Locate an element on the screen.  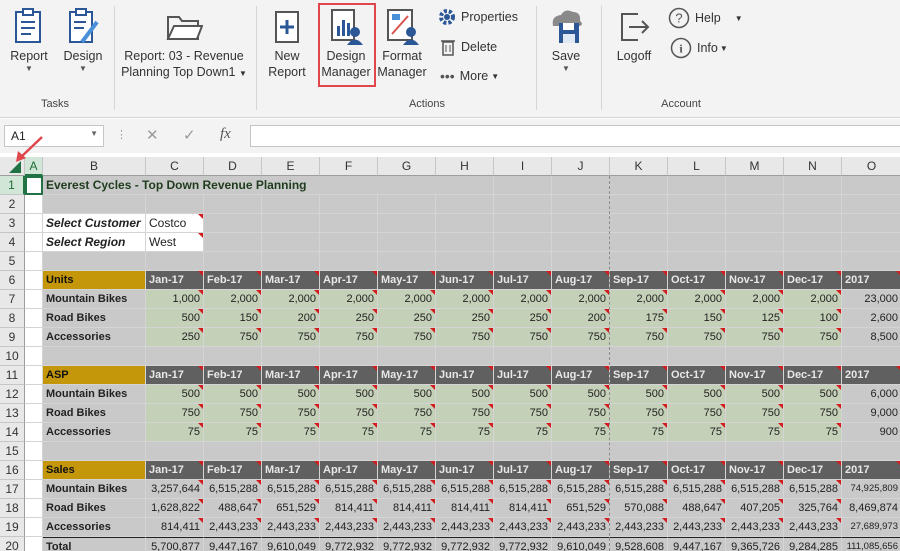
year-total-cell: 27,689,973 is located at coordinates (871, 527).